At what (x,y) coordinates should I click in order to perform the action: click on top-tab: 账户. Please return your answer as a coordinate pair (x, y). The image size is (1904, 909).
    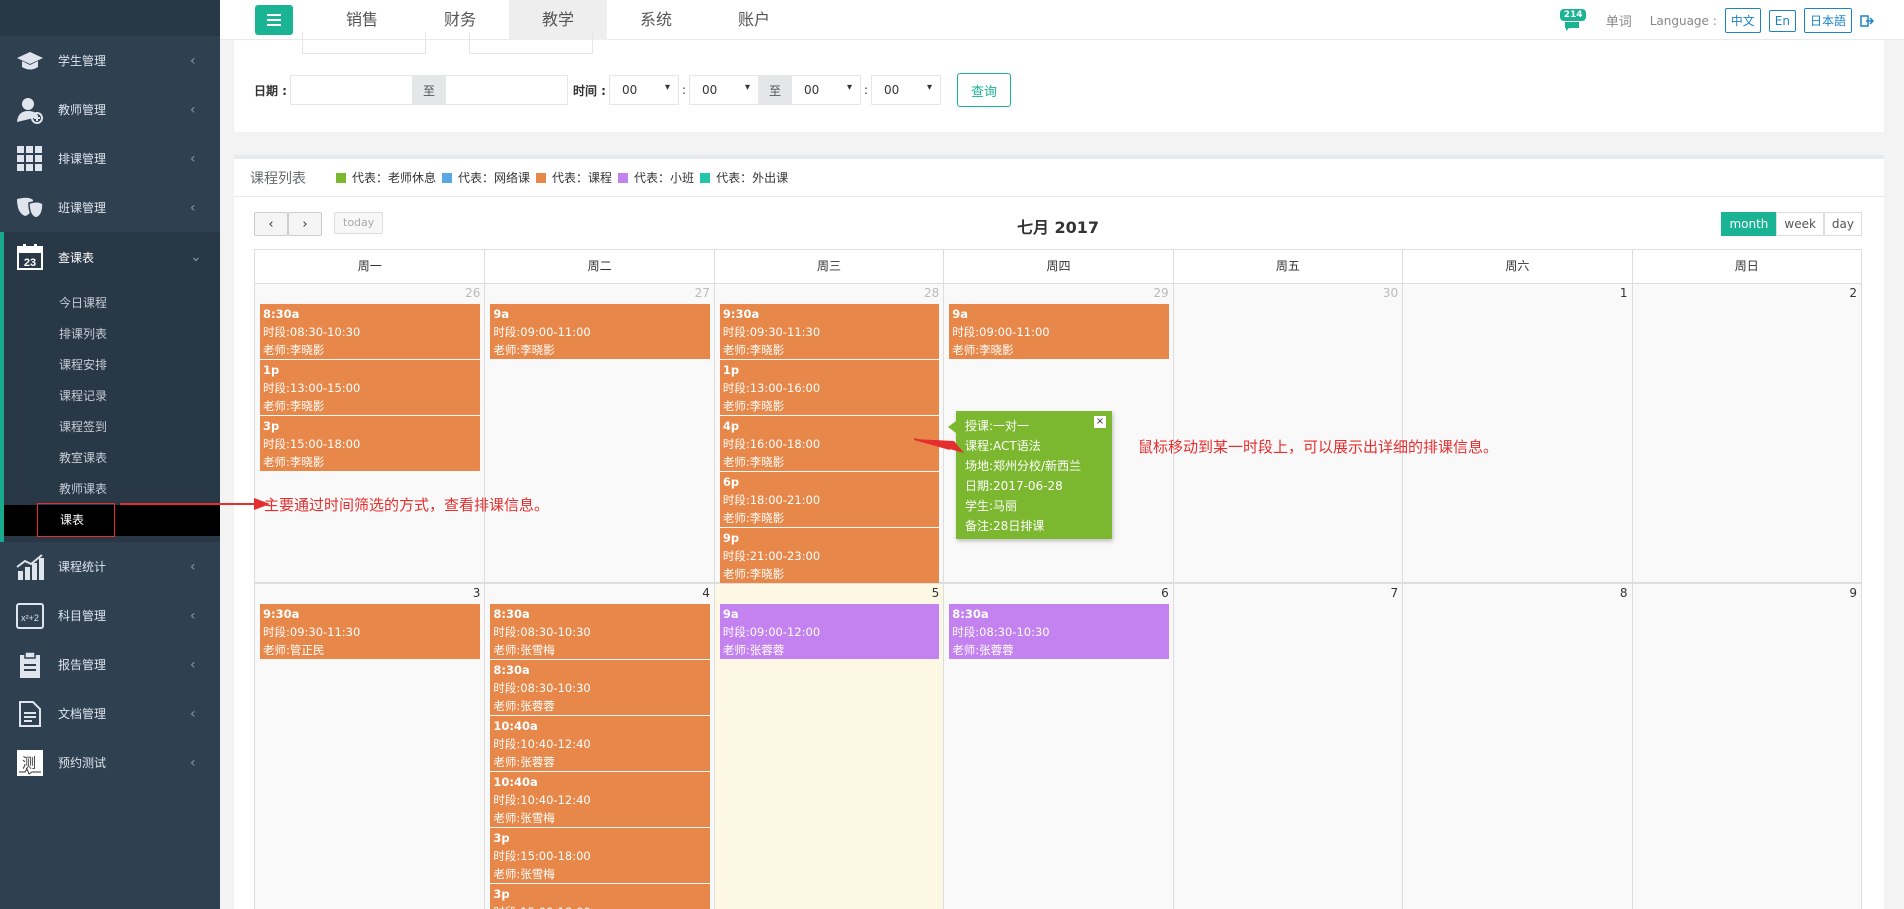
    Looking at the image, I should click on (754, 22).